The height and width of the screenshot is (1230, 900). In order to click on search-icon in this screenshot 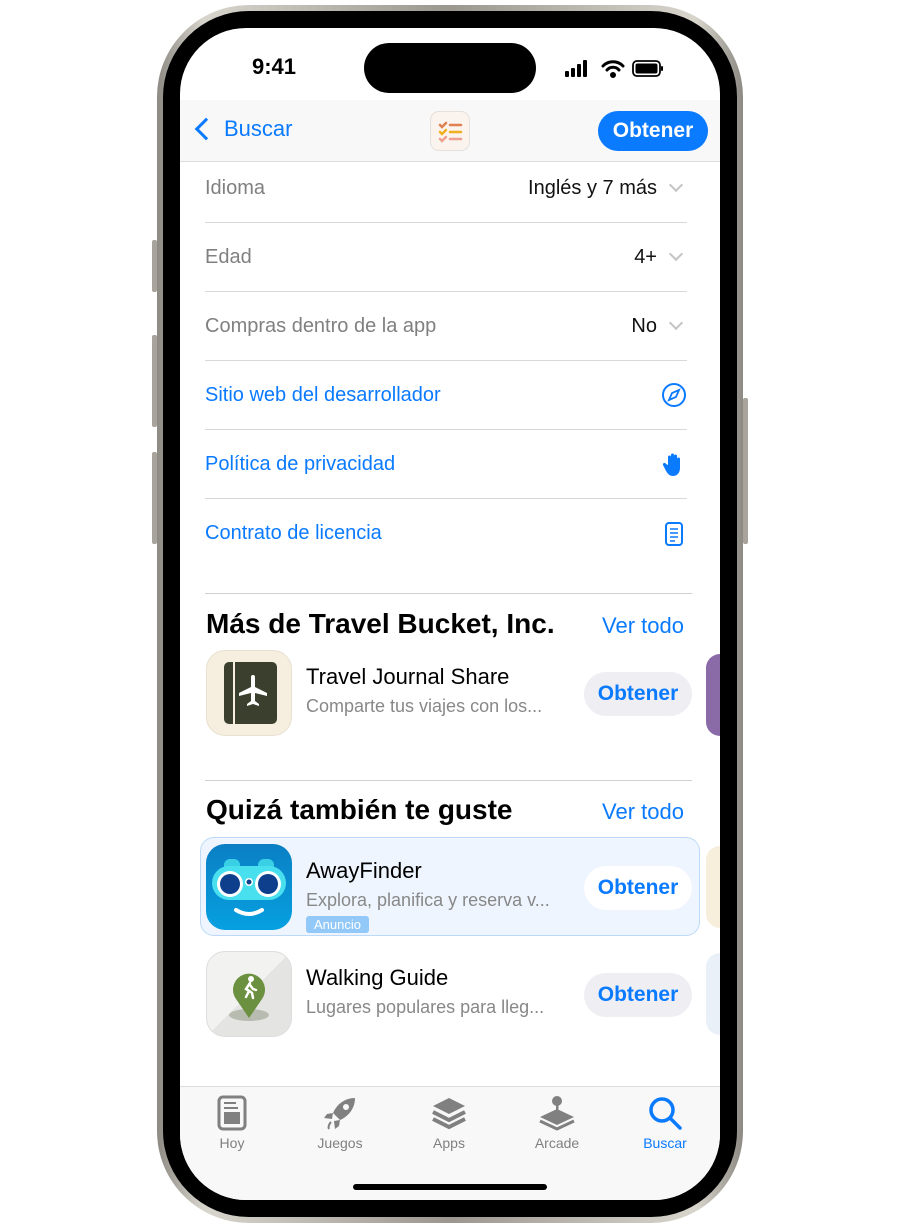, I will do `click(665, 1113)`.